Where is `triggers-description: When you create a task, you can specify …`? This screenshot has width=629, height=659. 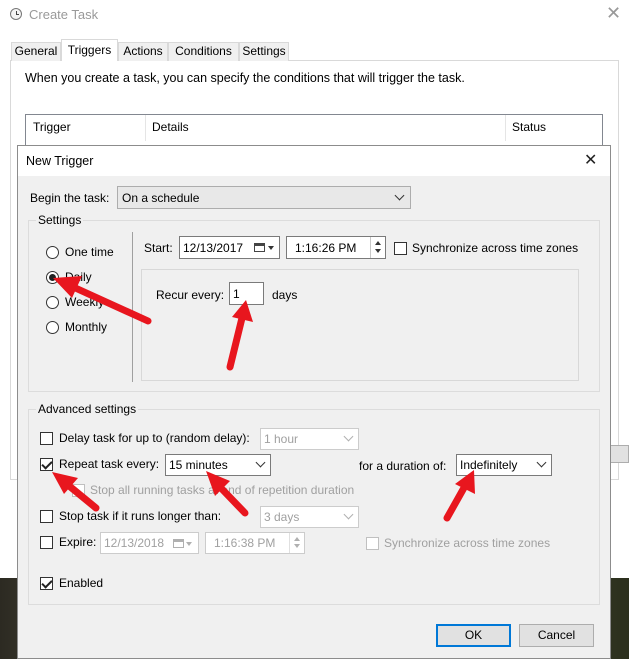 triggers-description: When you create a task, you can specify … is located at coordinates (245, 78).